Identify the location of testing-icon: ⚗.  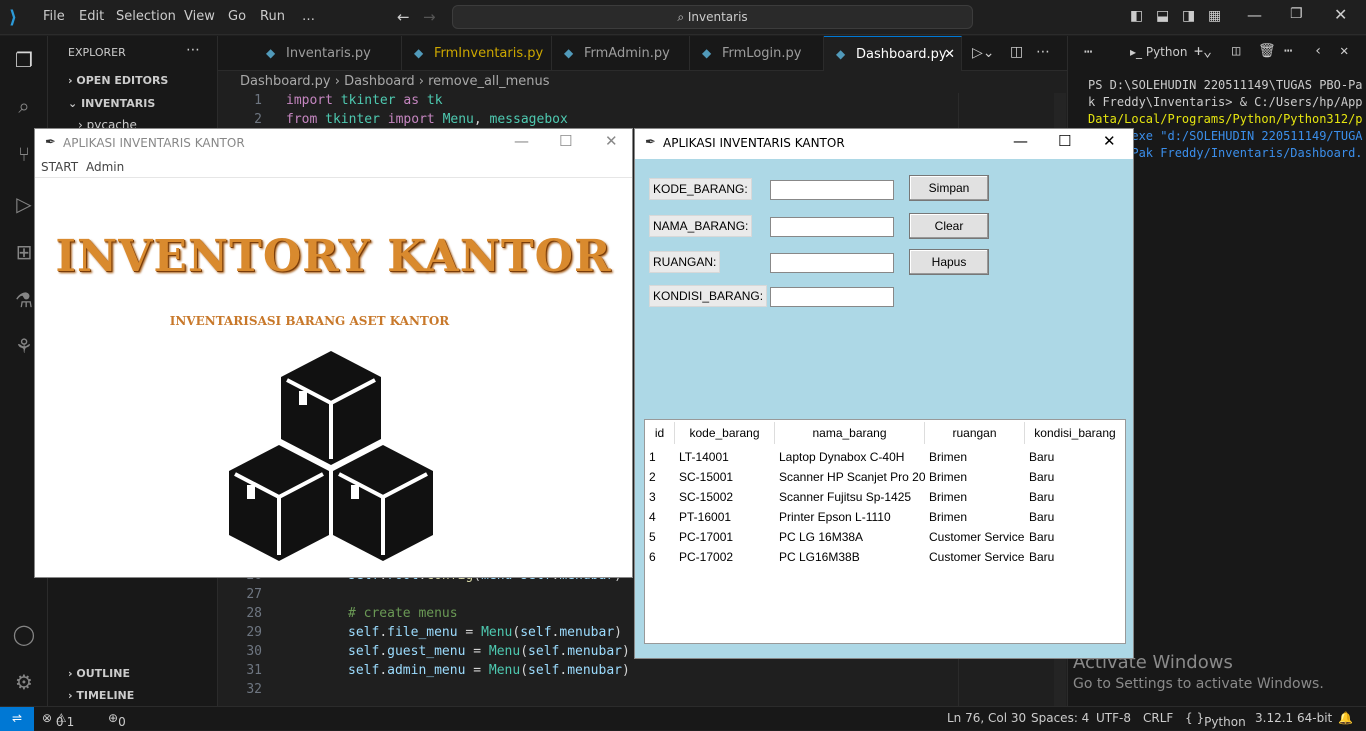
(24, 300).